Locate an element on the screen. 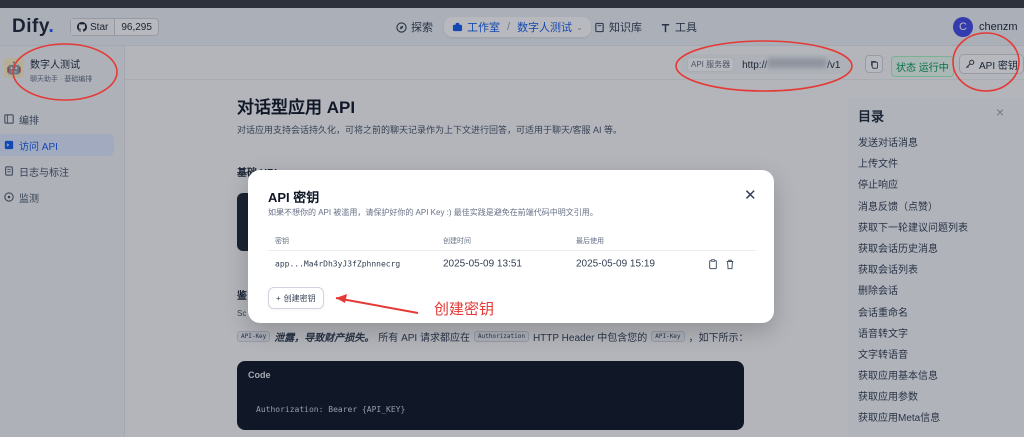  clipboard-icon is located at coordinates (713, 264).